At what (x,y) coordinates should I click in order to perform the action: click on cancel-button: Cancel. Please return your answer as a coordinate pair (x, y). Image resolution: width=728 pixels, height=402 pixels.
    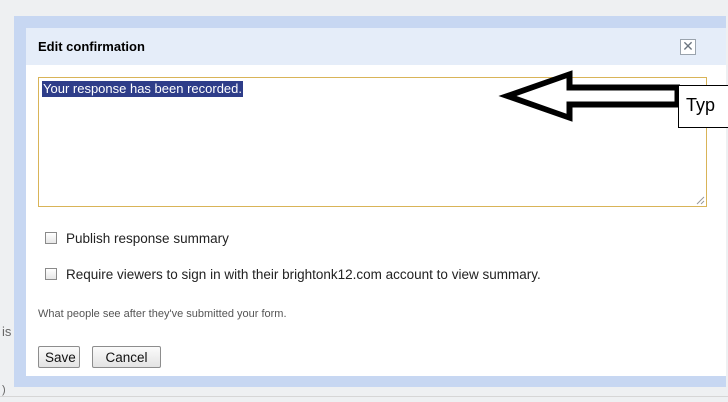
    Looking at the image, I should click on (126, 357).